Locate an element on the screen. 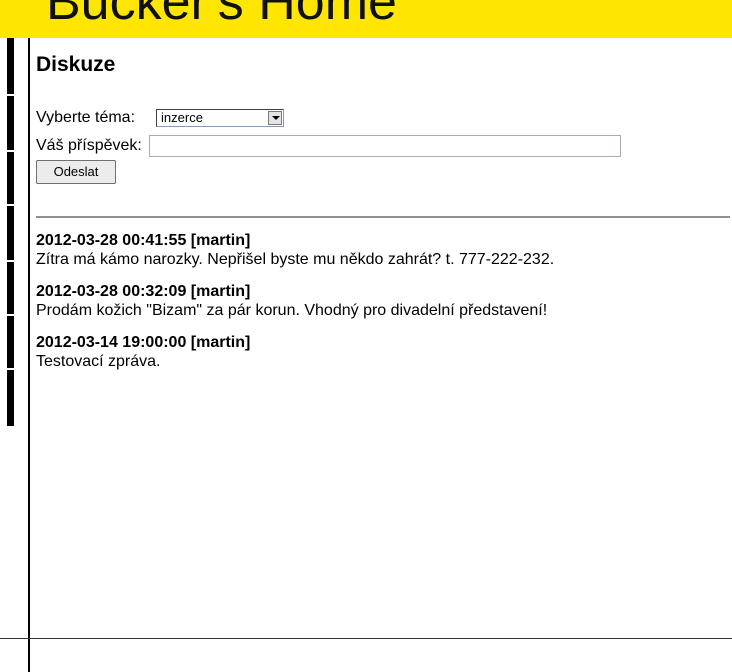  message-header: 2012-03-28 00:32:09 [martin] is located at coordinates (143, 291).